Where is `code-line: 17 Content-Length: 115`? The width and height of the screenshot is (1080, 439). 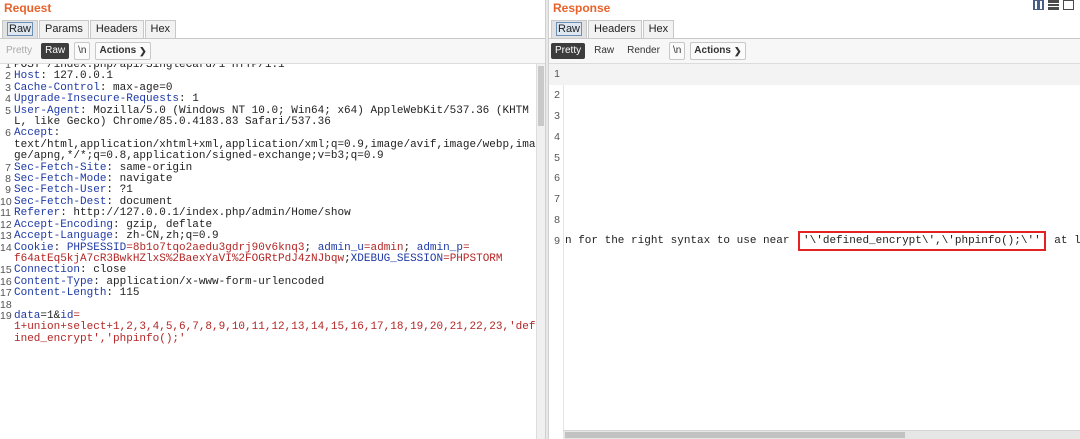
code-line: 17 Content-Length: 115 is located at coordinates (268, 293).